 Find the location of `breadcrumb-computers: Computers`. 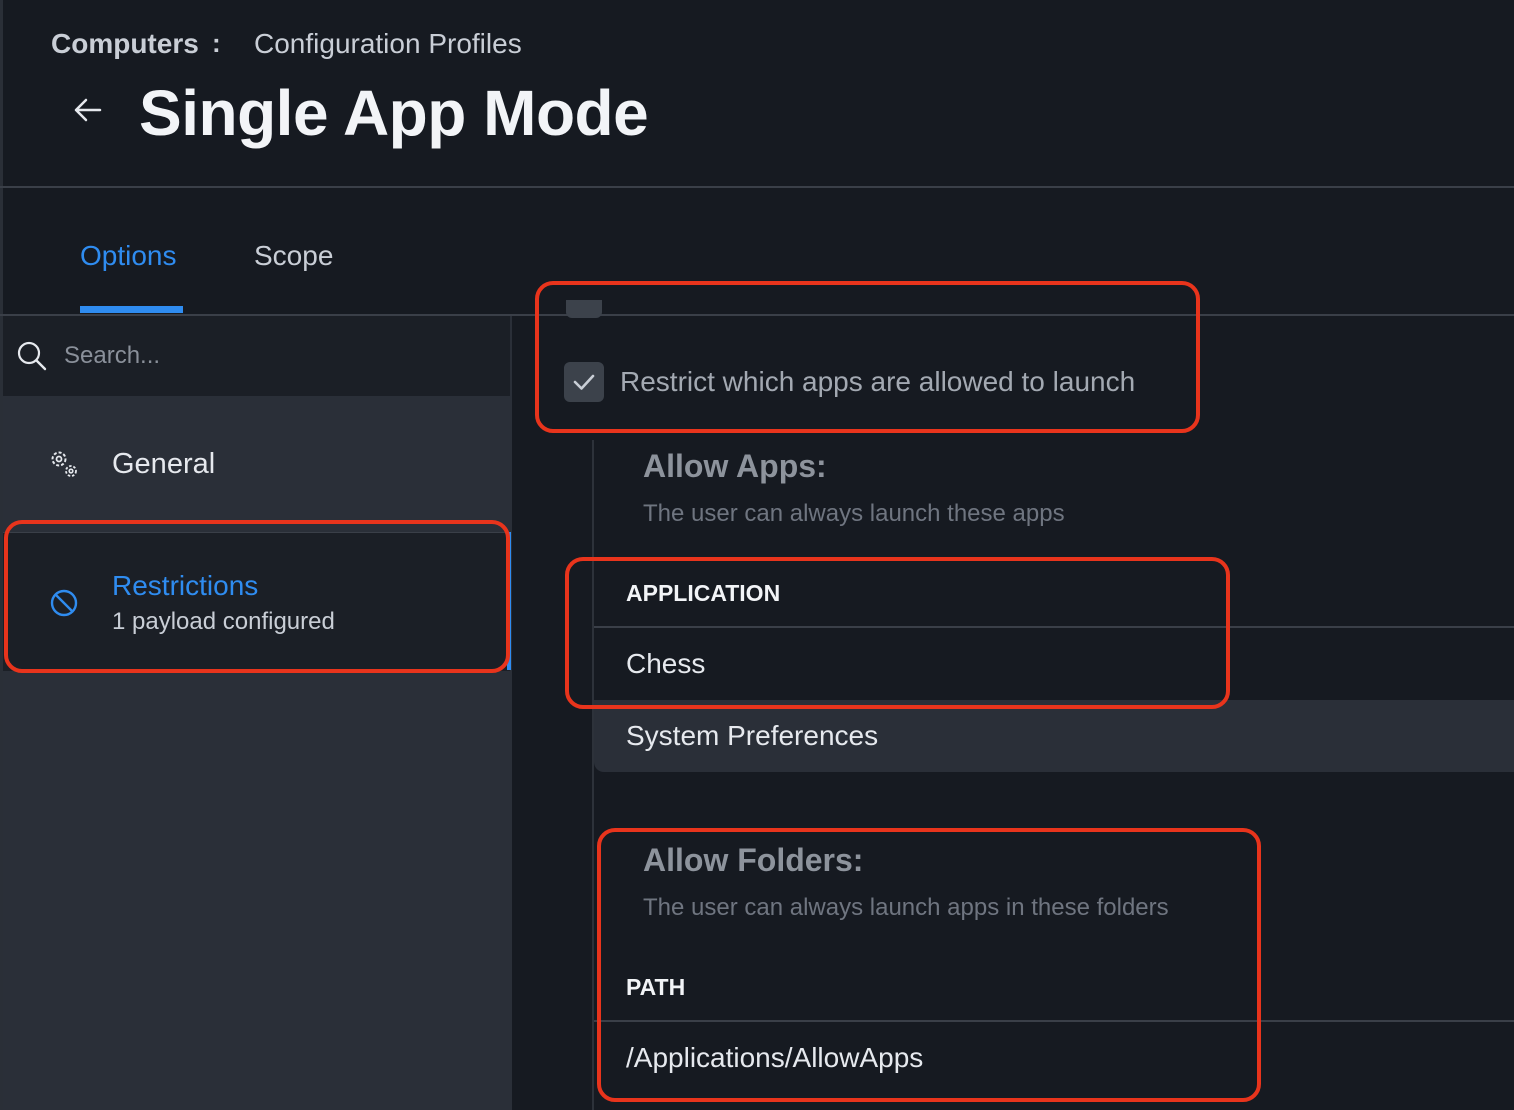

breadcrumb-computers: Computers is located at coordinates (125, 44).